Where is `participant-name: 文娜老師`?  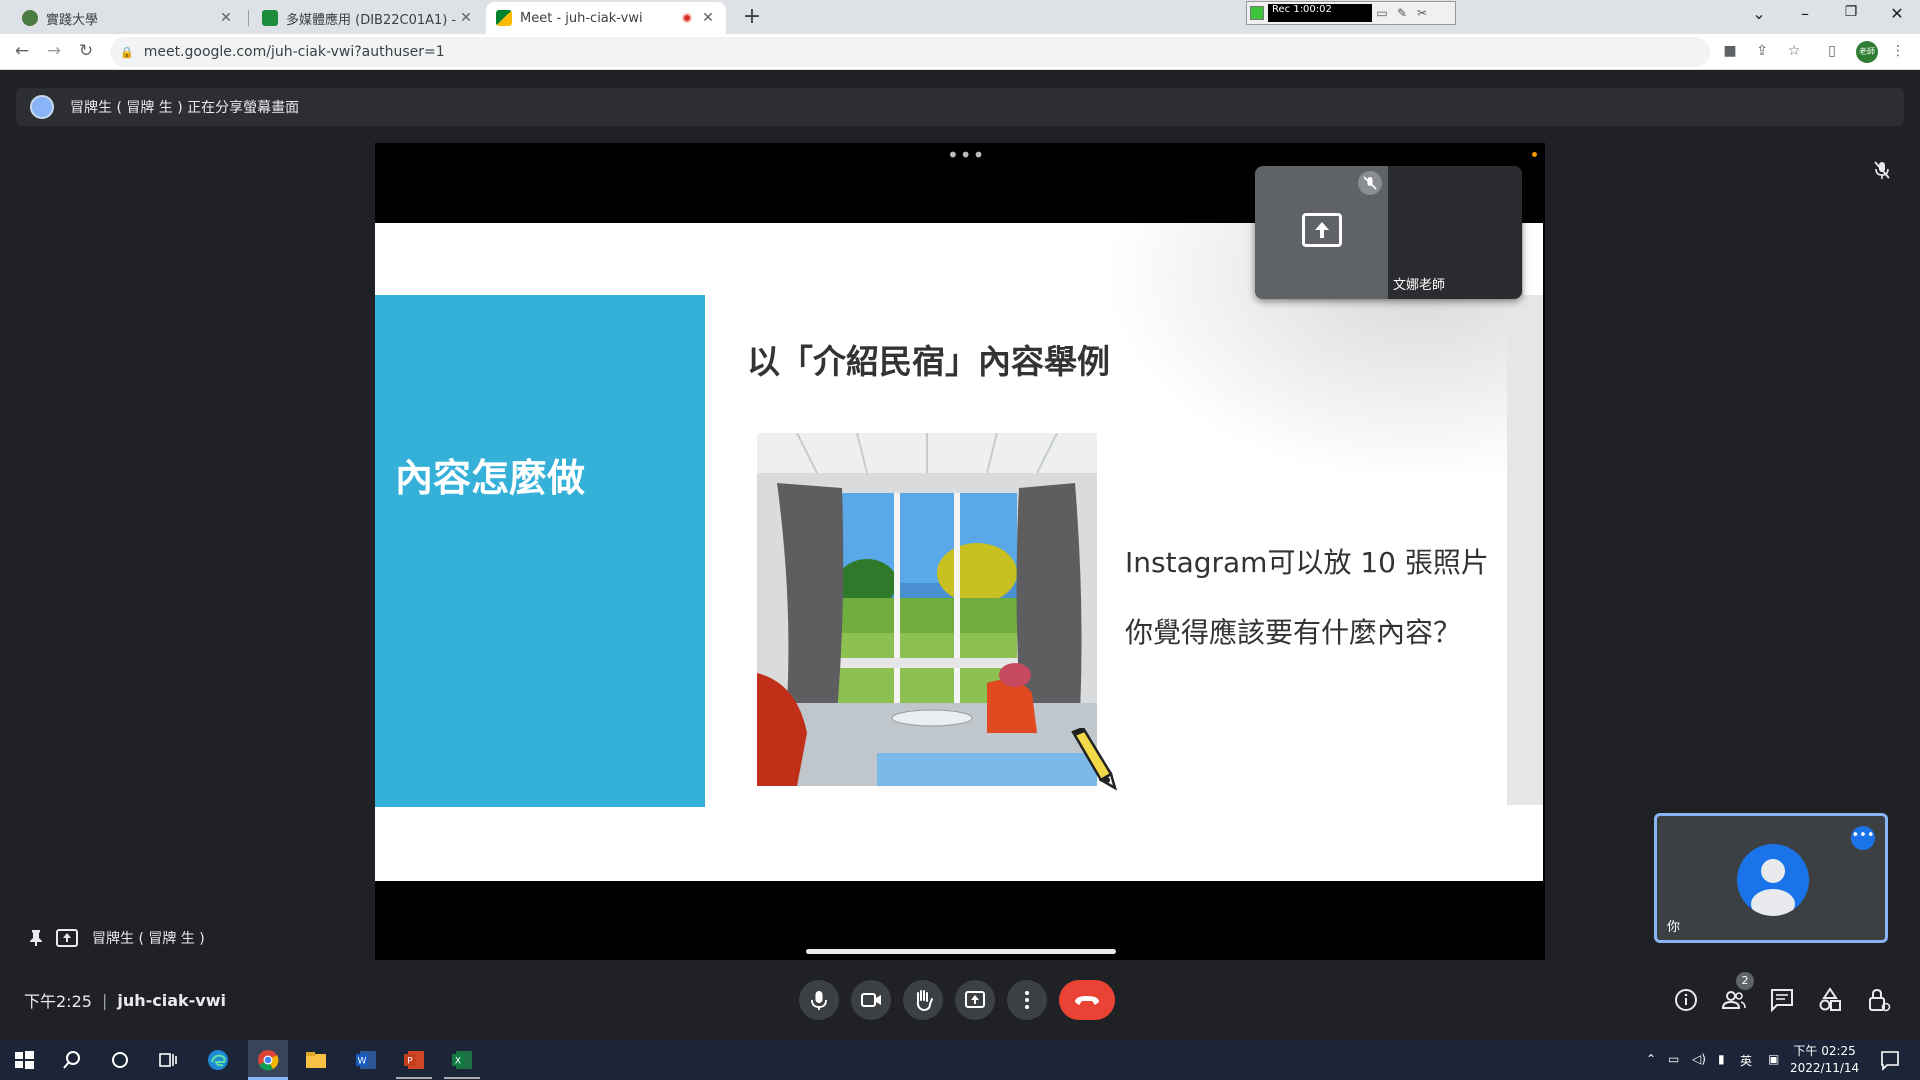 participant-name: 文娜老師 is located at coordinates (1419, 285).